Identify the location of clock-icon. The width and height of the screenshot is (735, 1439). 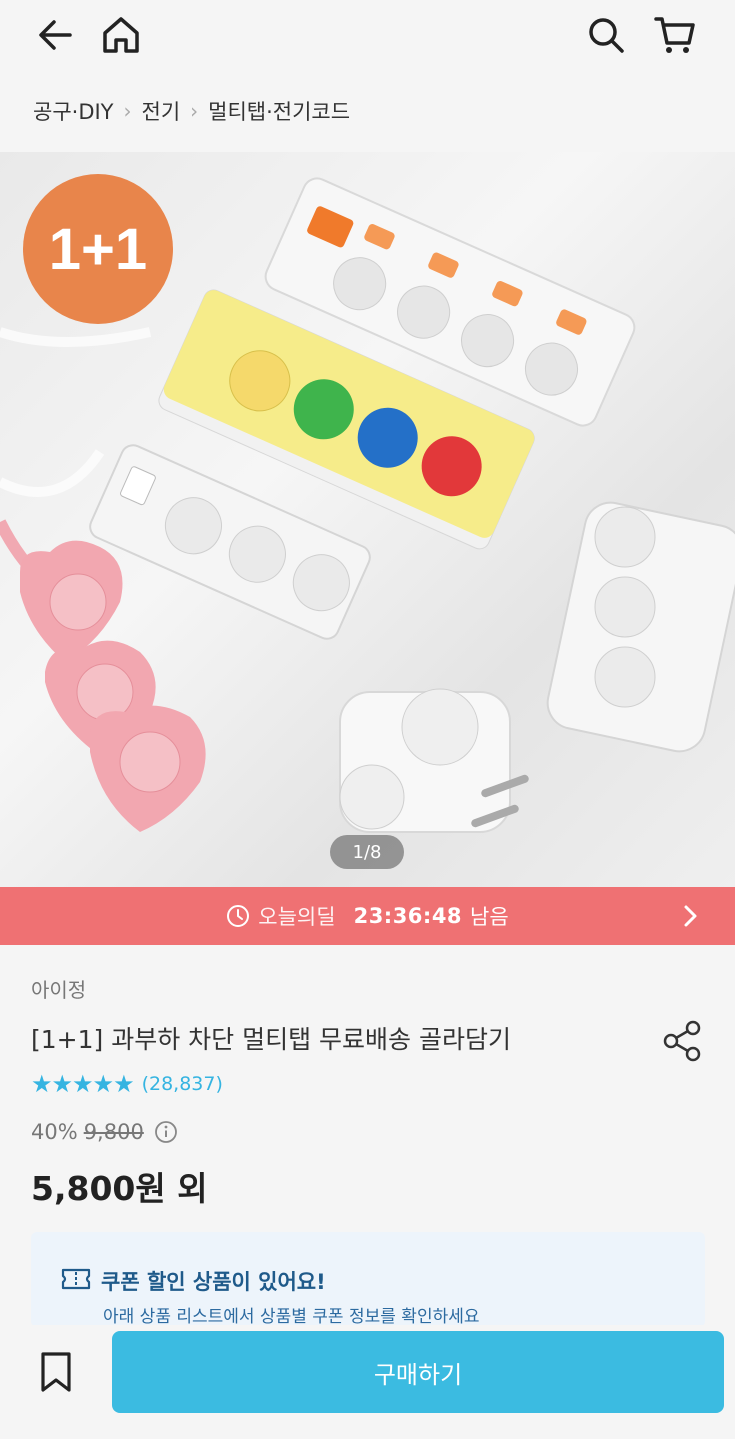
(238, 916).